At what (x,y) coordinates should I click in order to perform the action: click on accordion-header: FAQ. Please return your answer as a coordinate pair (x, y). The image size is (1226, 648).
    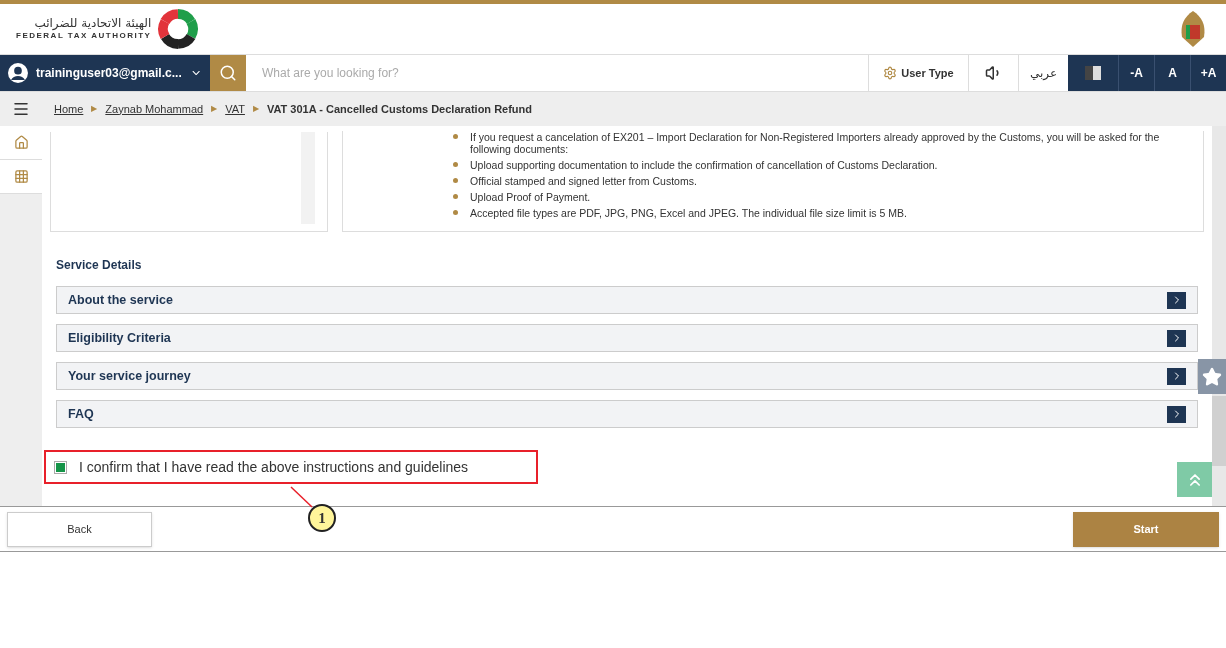
    Looking at the image, I should click on (627, 414).